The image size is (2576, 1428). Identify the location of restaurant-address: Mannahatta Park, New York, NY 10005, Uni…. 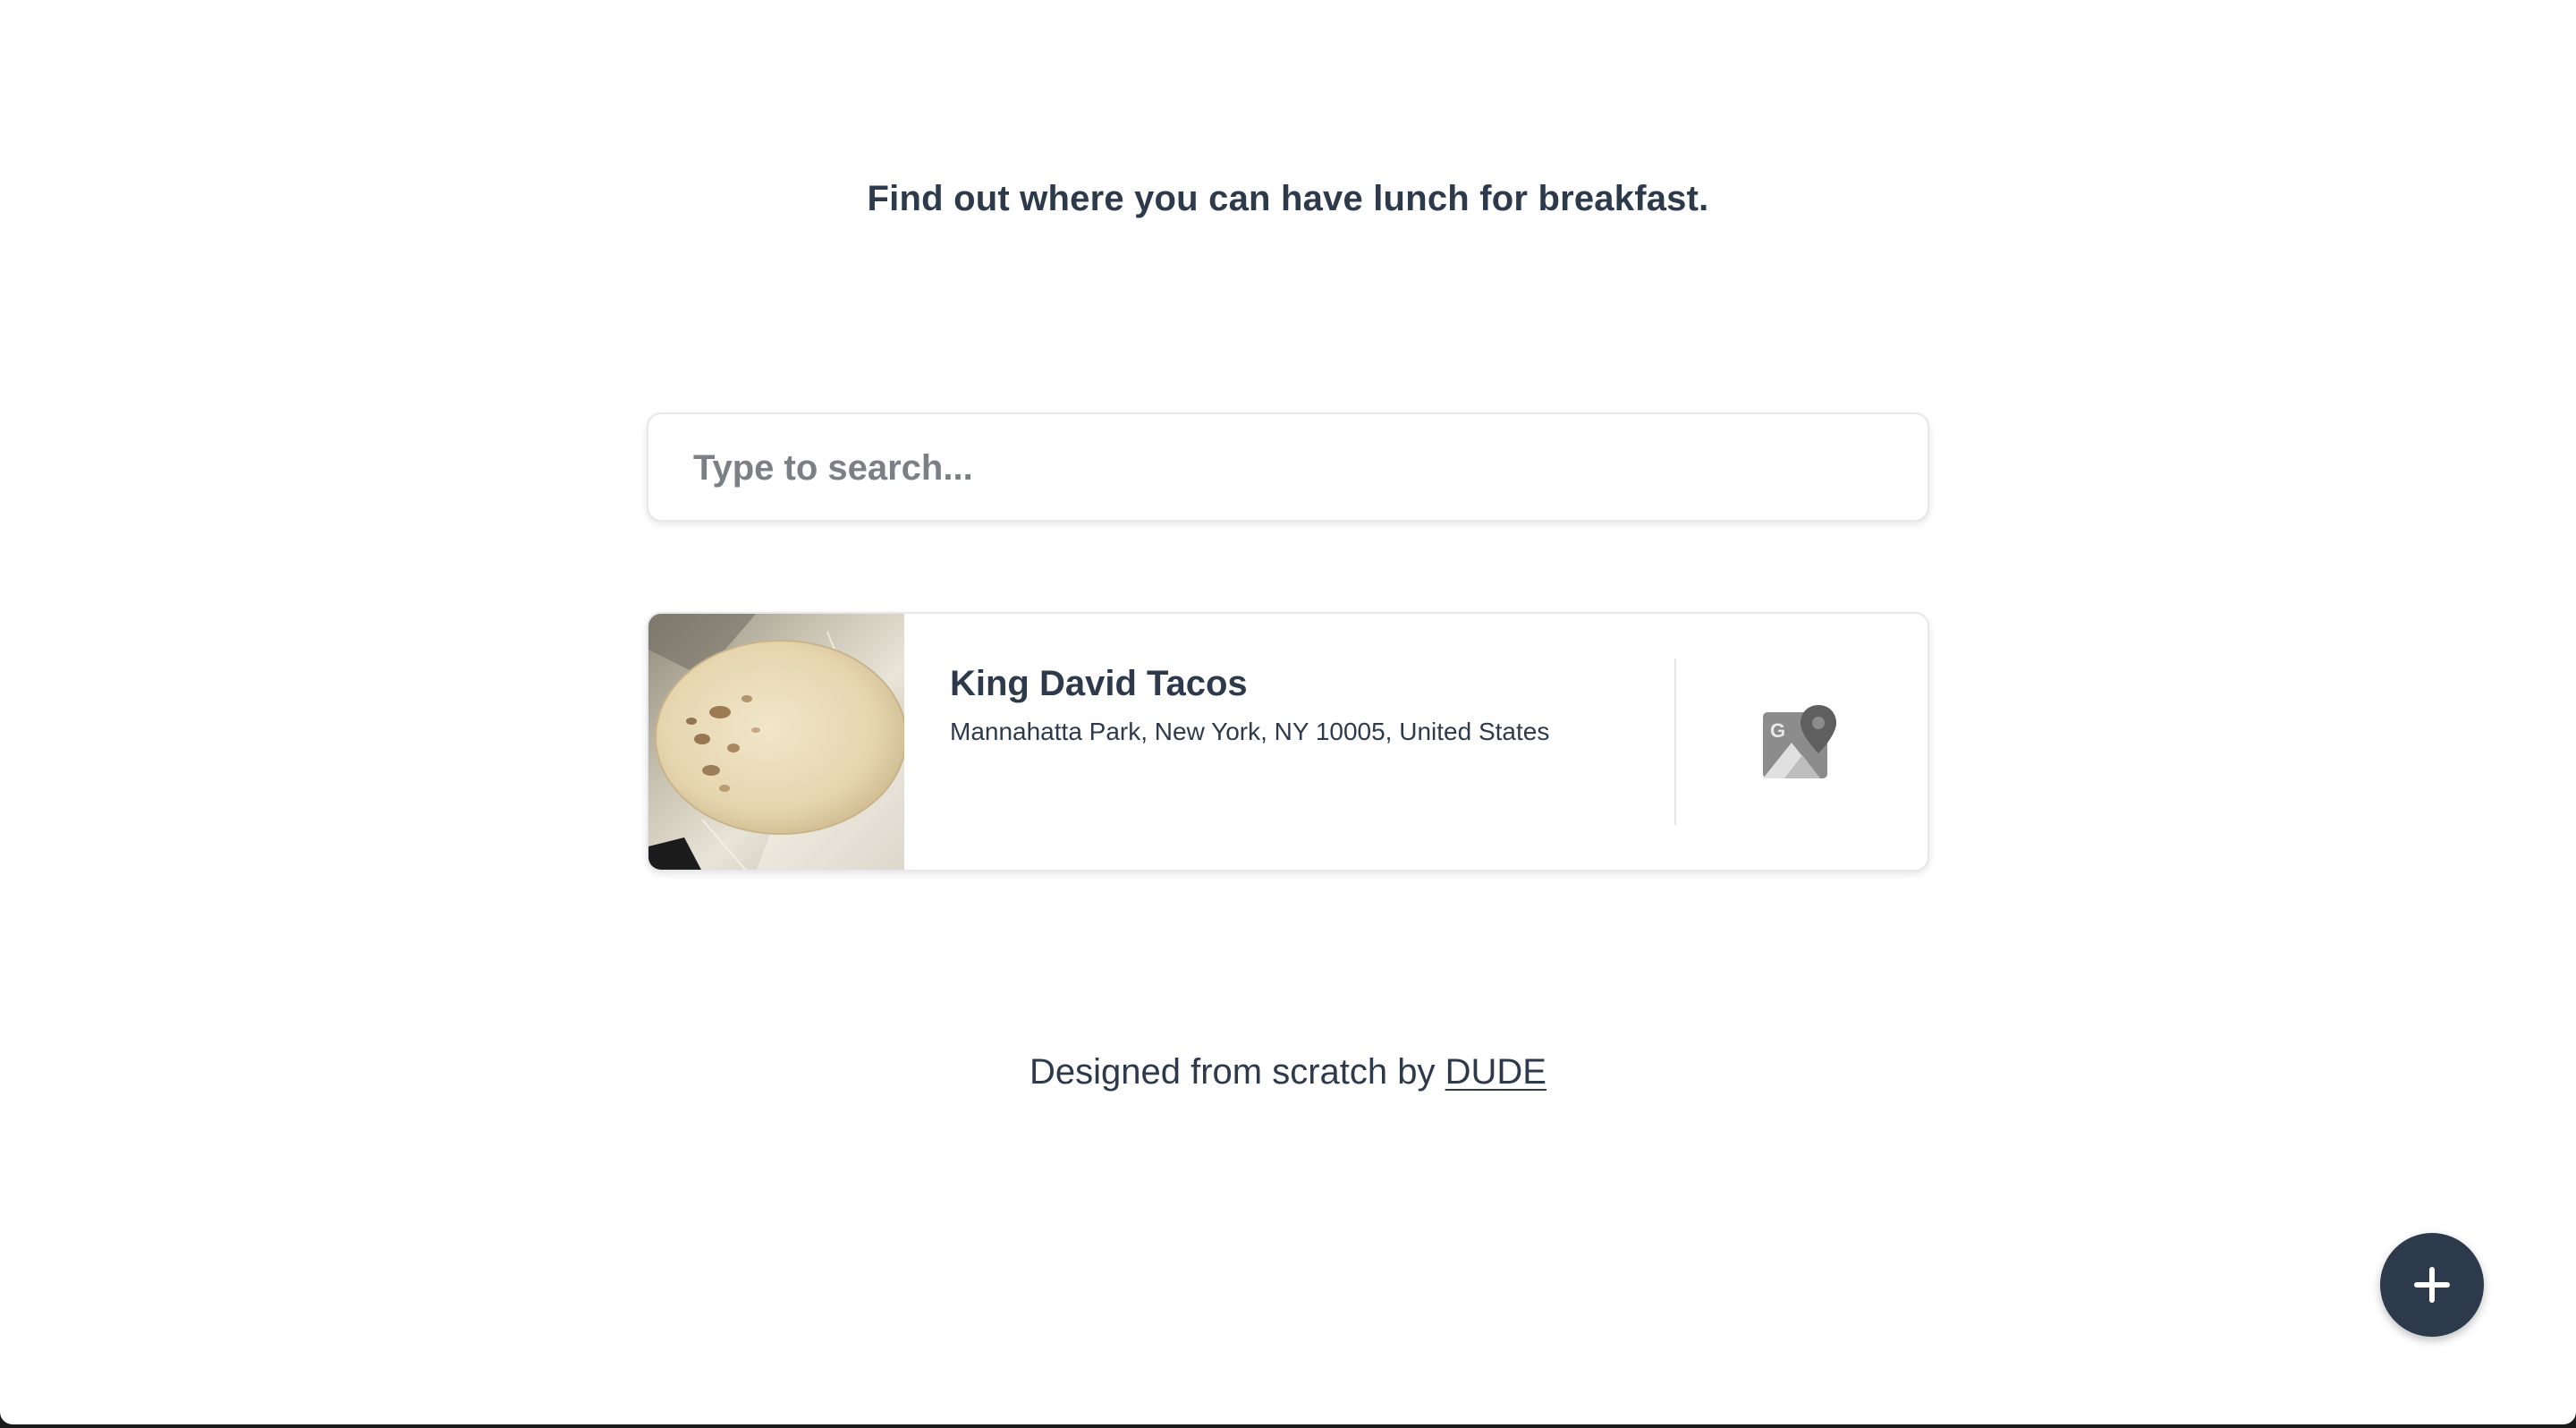
(1250, 732).